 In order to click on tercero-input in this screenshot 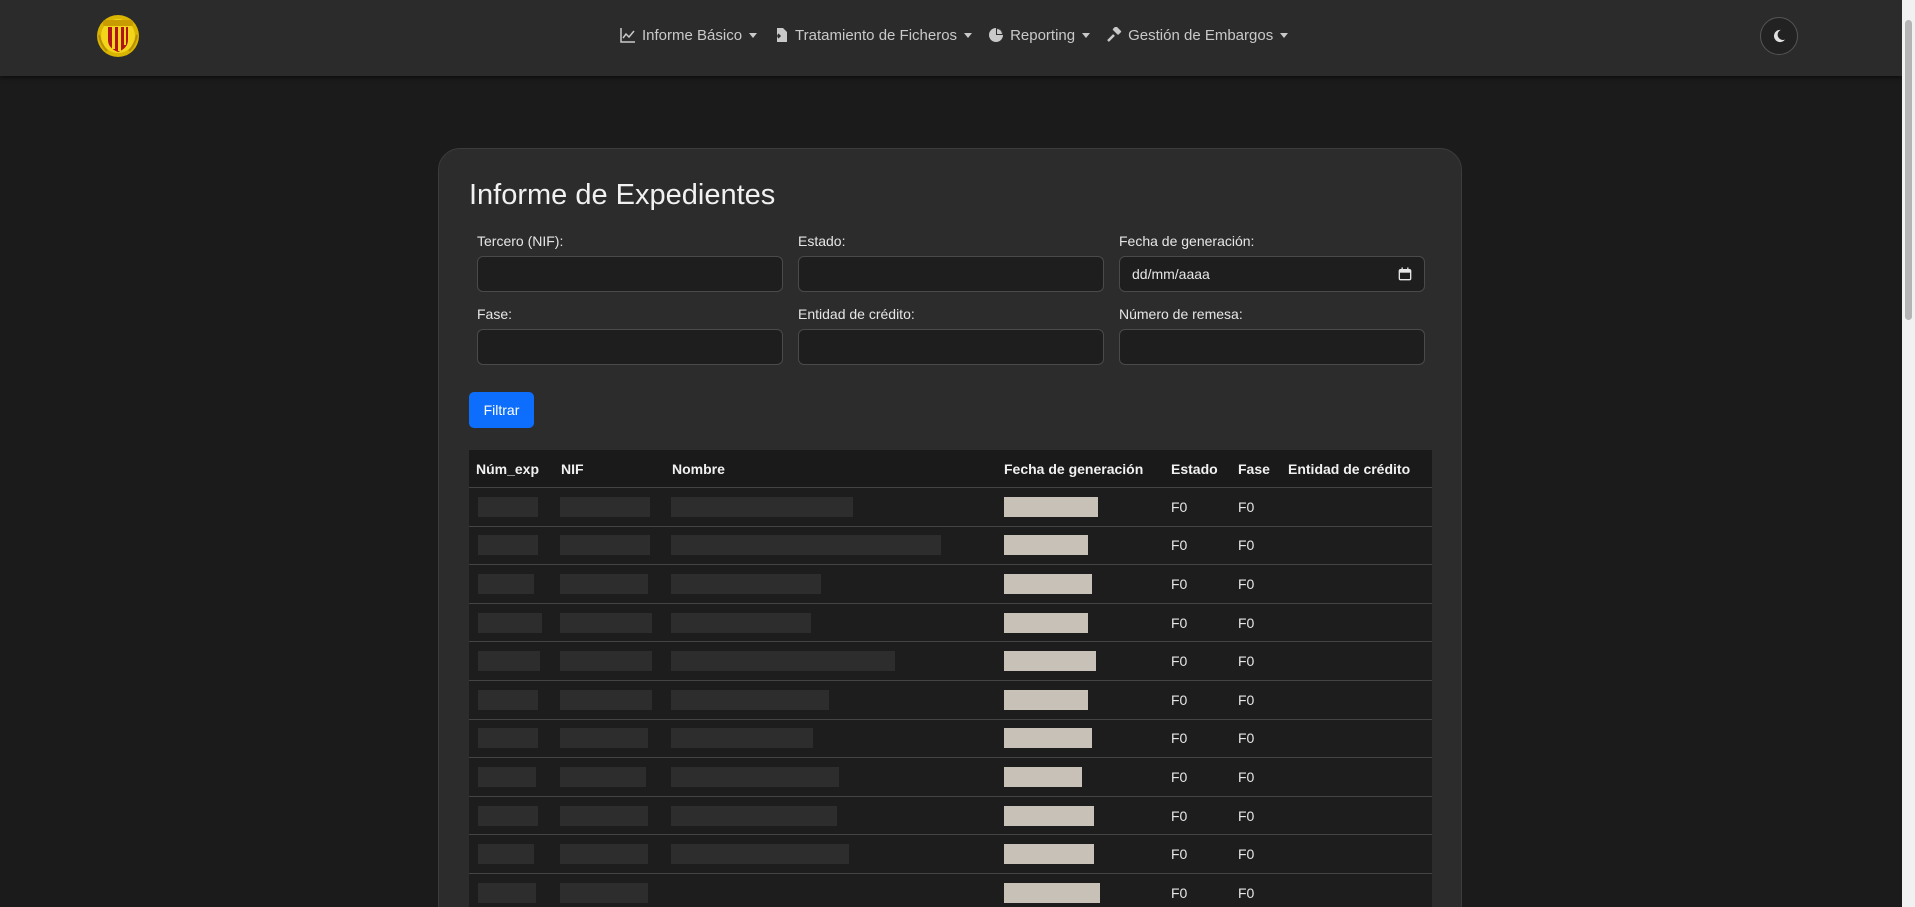, I will do `click(630, 274)`.